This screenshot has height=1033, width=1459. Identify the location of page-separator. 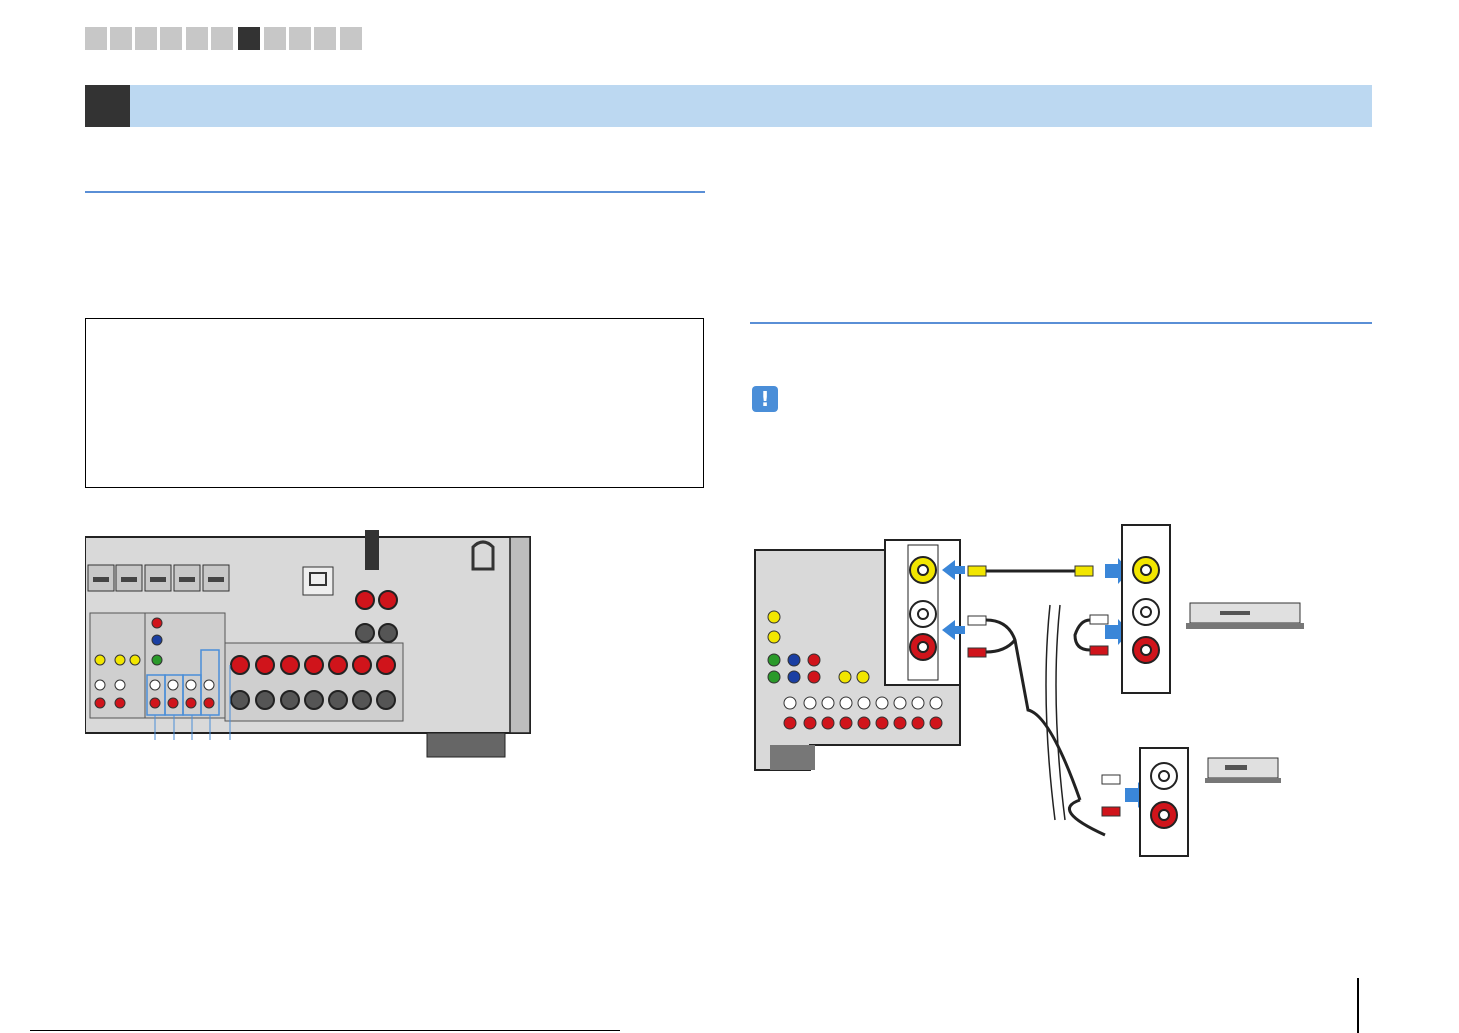
(1358, 1005).